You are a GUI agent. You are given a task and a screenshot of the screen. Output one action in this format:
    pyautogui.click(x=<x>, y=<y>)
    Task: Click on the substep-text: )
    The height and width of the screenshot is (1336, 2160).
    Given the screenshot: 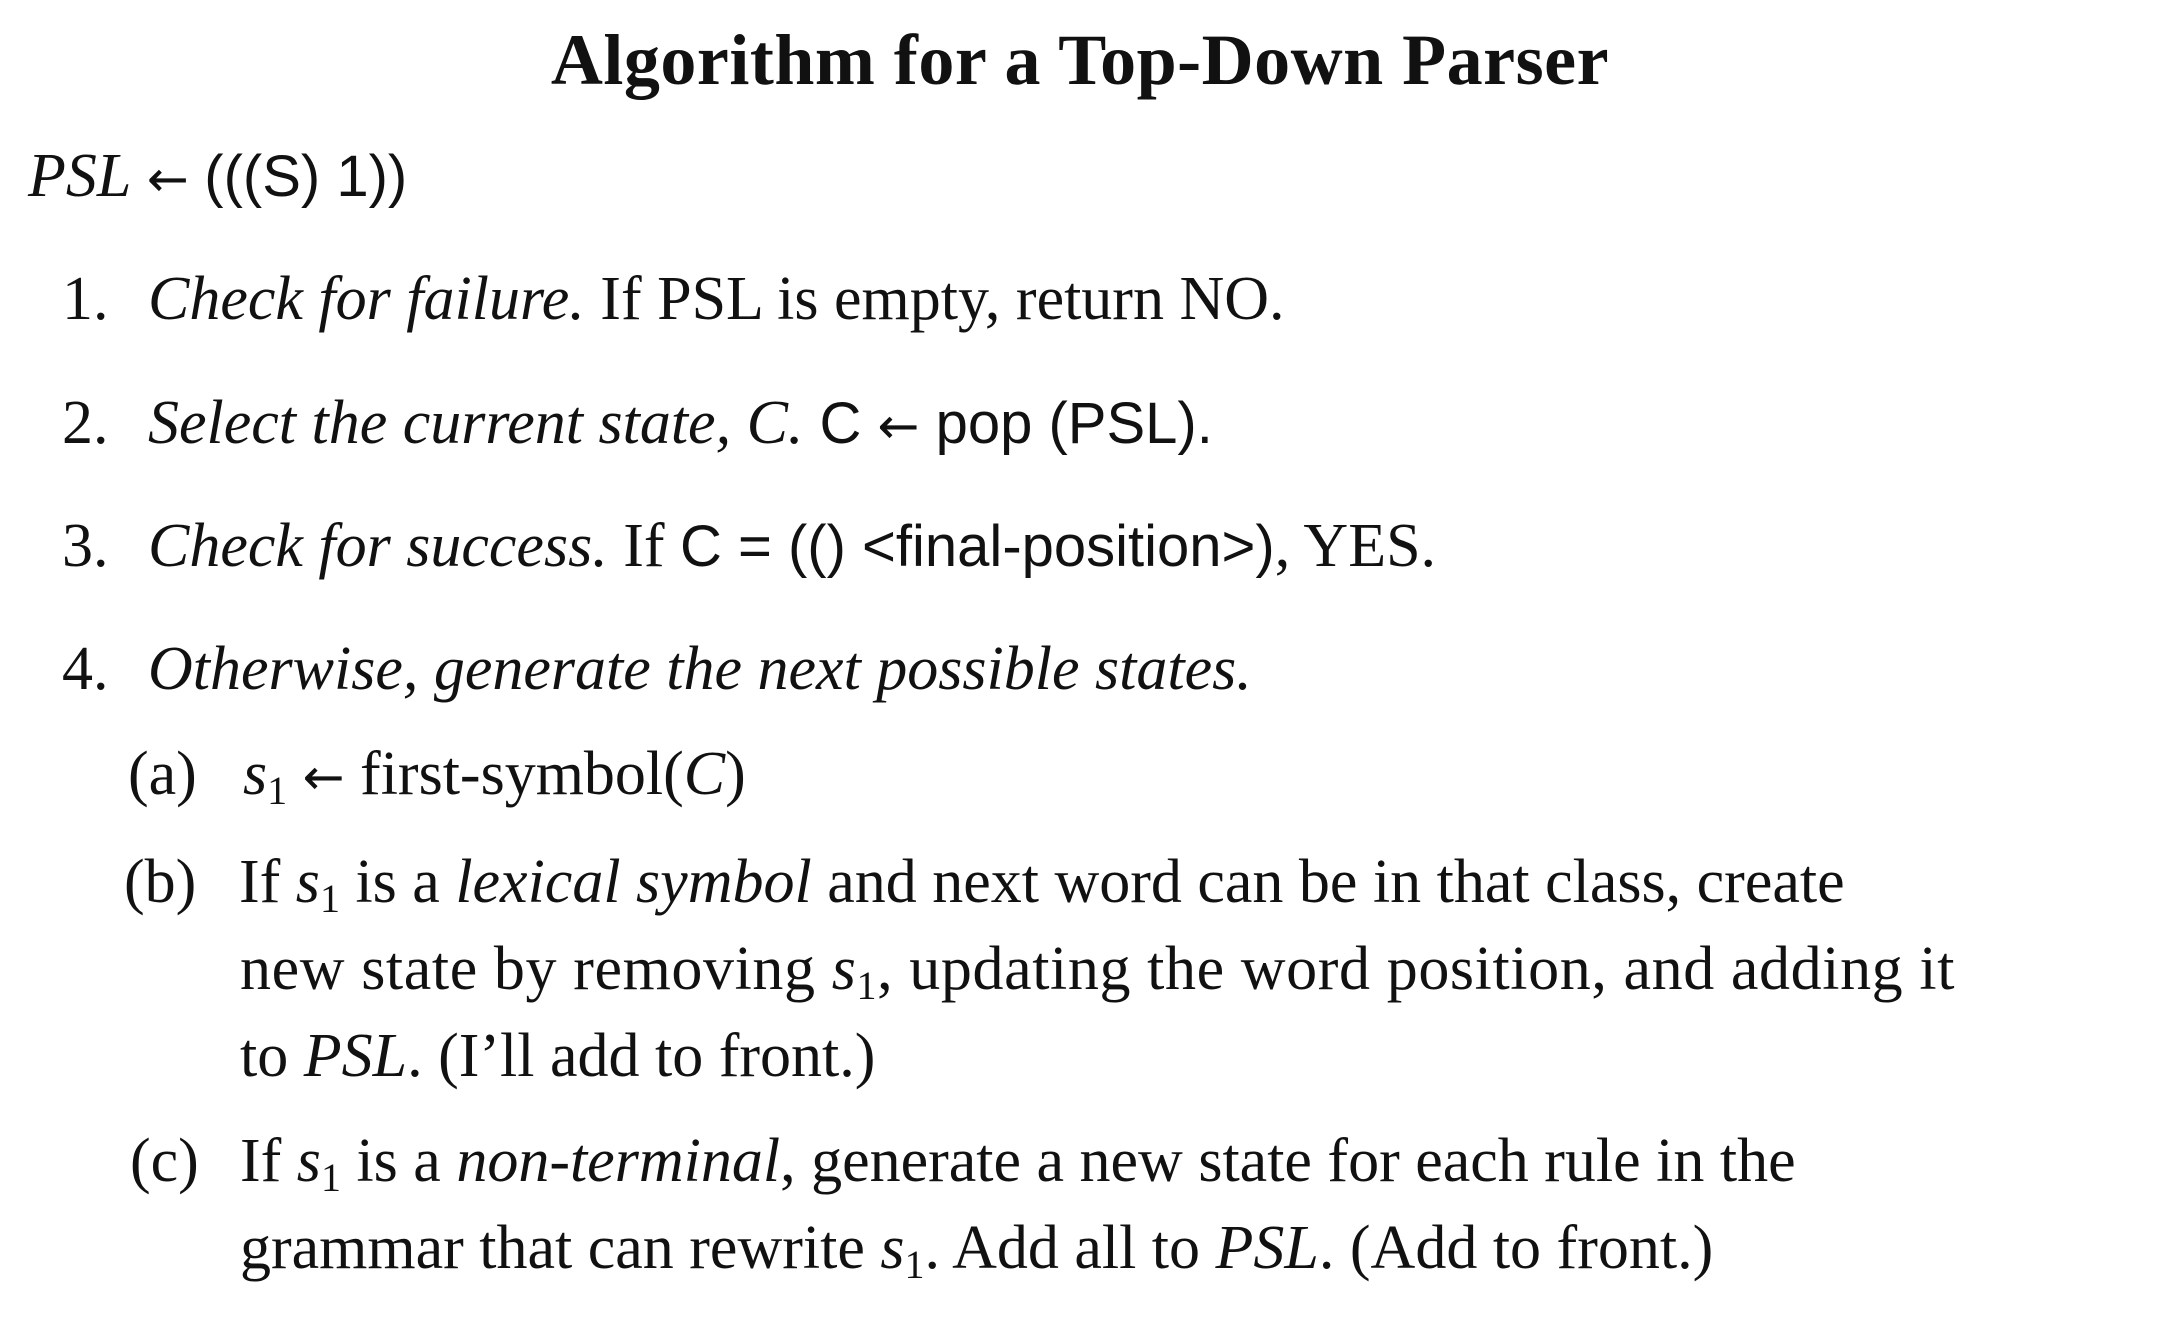 What is the action you would take?
    pyautogui.click(x=735, y=774)
    